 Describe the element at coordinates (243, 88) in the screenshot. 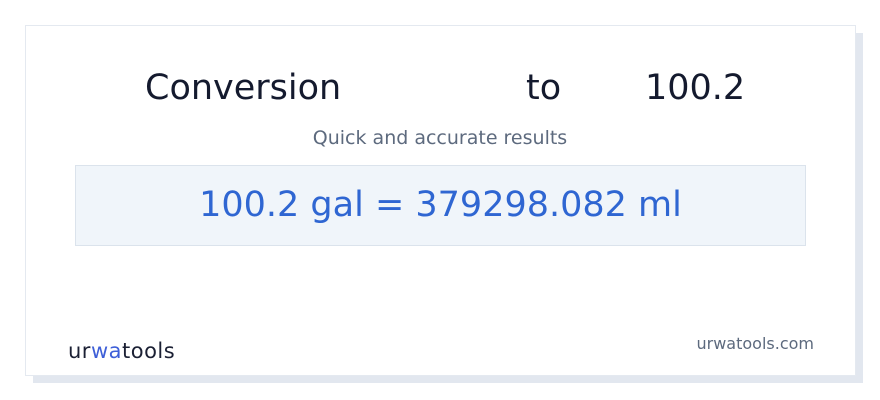

I see `title-left: Conversion` at that location.